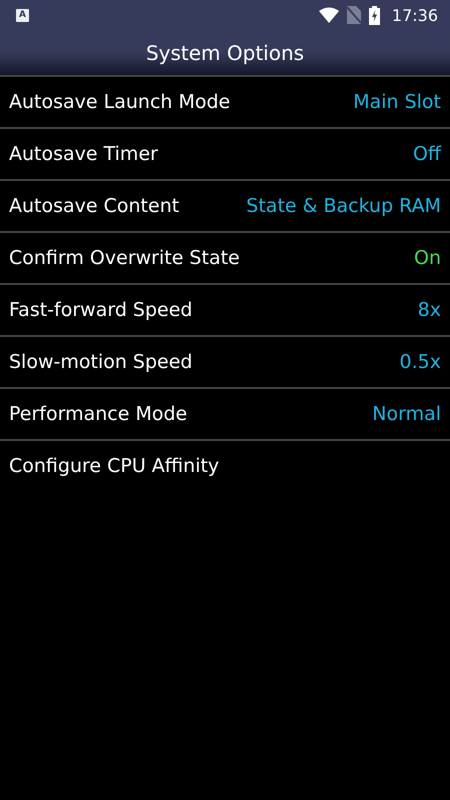 The height and width of the screenshot is (800, 450). Describe the element at coordinates (94, 206) in the screenshot. I see `option-label: Autosave Content` at that location.